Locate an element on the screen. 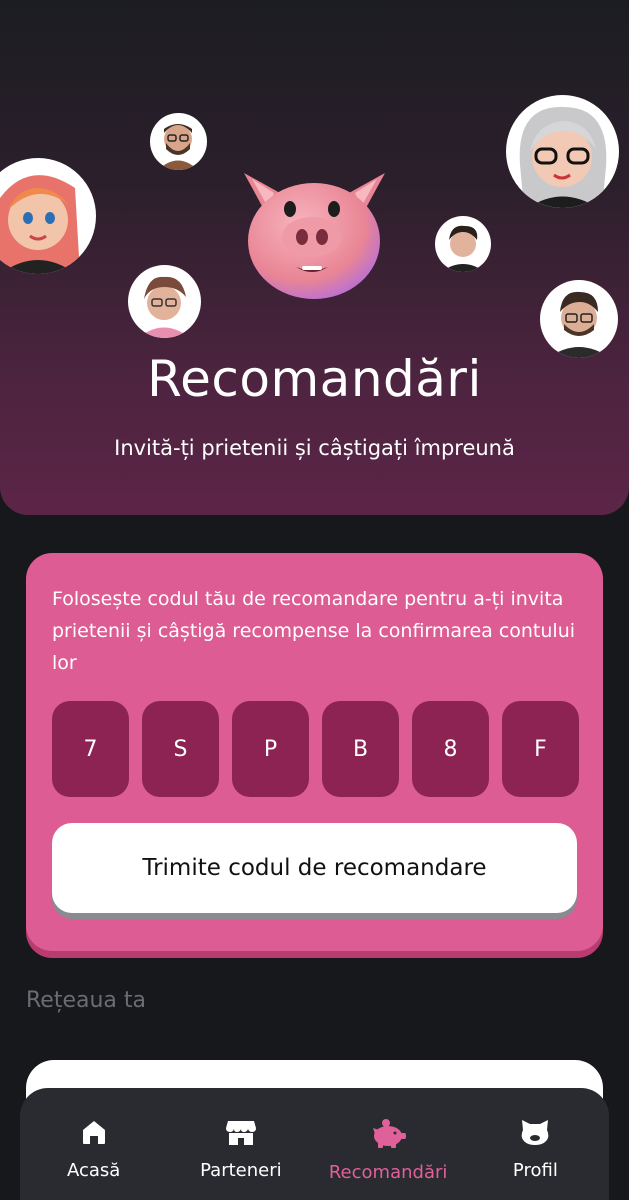 The image size is (629, 1200). avatar-curly-haired-man is located at coordinates (164, 301).